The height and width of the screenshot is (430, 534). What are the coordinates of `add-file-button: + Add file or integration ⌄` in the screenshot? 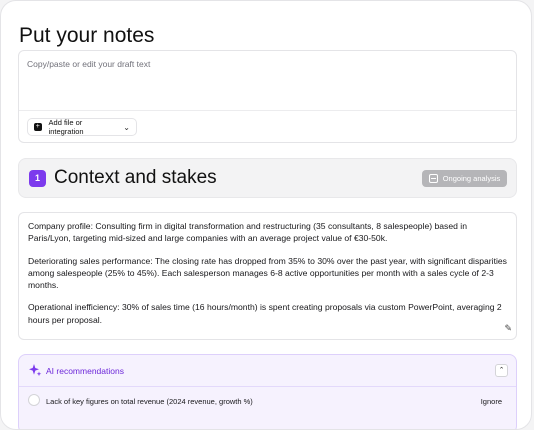 It's located at (82, 127).